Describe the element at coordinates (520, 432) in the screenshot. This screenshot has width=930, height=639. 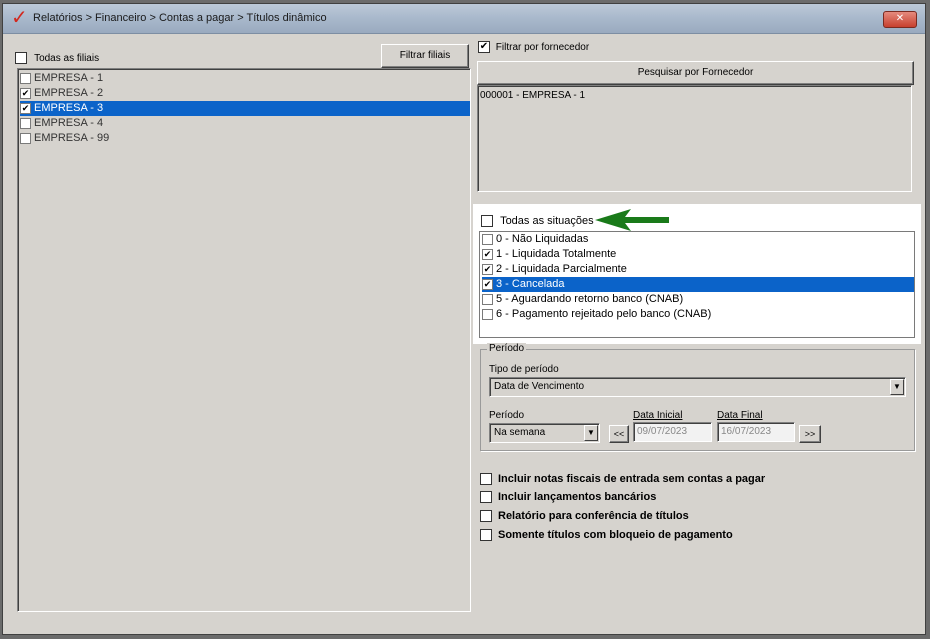
I see `periodo-value: Na semana` at that location.